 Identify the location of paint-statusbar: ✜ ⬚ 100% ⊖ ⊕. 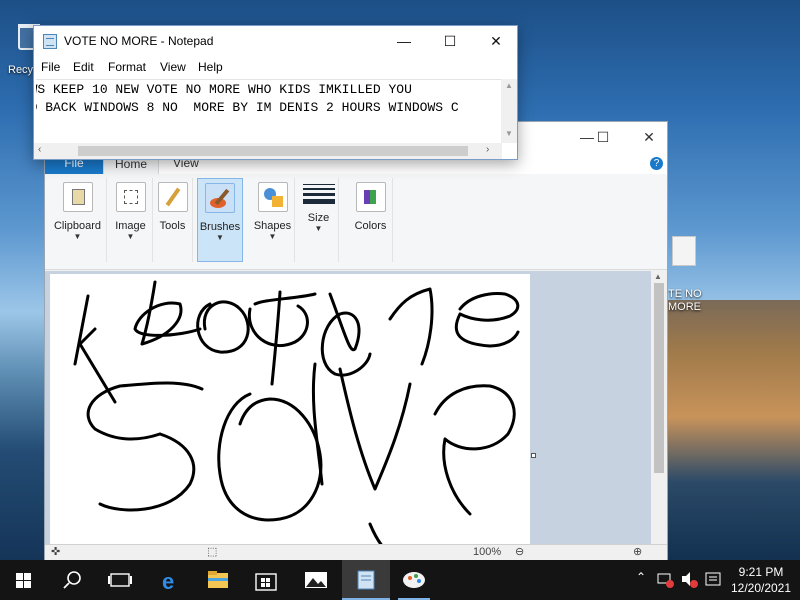
(356, 552).